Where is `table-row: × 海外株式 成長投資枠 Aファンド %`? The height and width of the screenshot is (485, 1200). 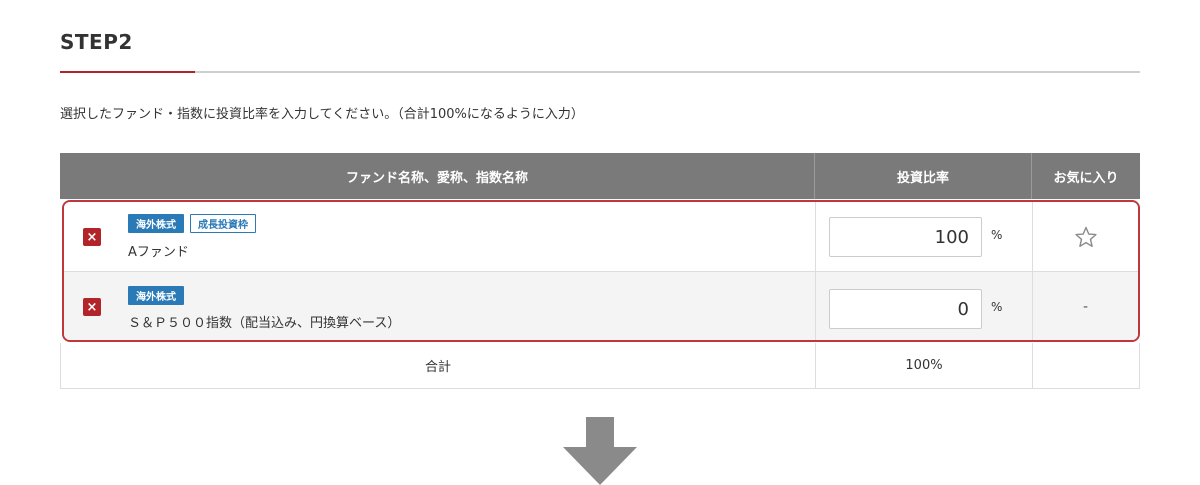
table-row: × 海外株式 成長投資枠 Aファンド % is located at coordinates (601, 237).